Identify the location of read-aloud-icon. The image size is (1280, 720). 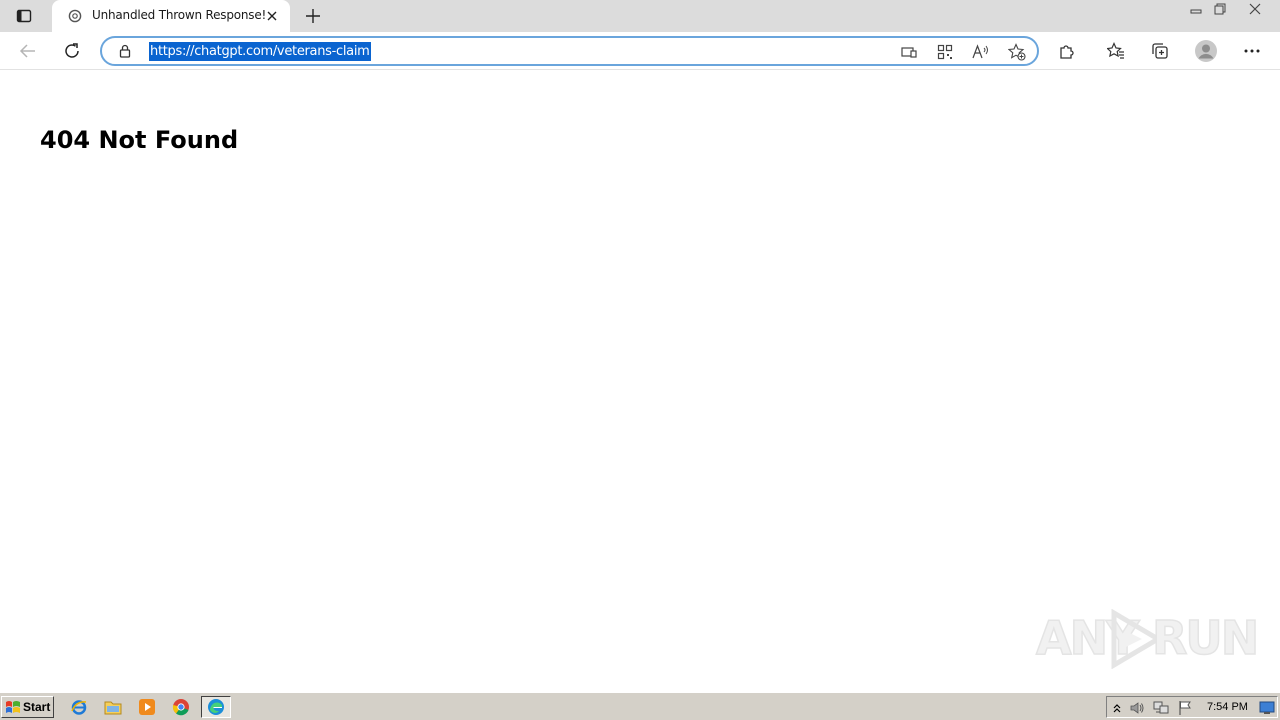
(980, 51).